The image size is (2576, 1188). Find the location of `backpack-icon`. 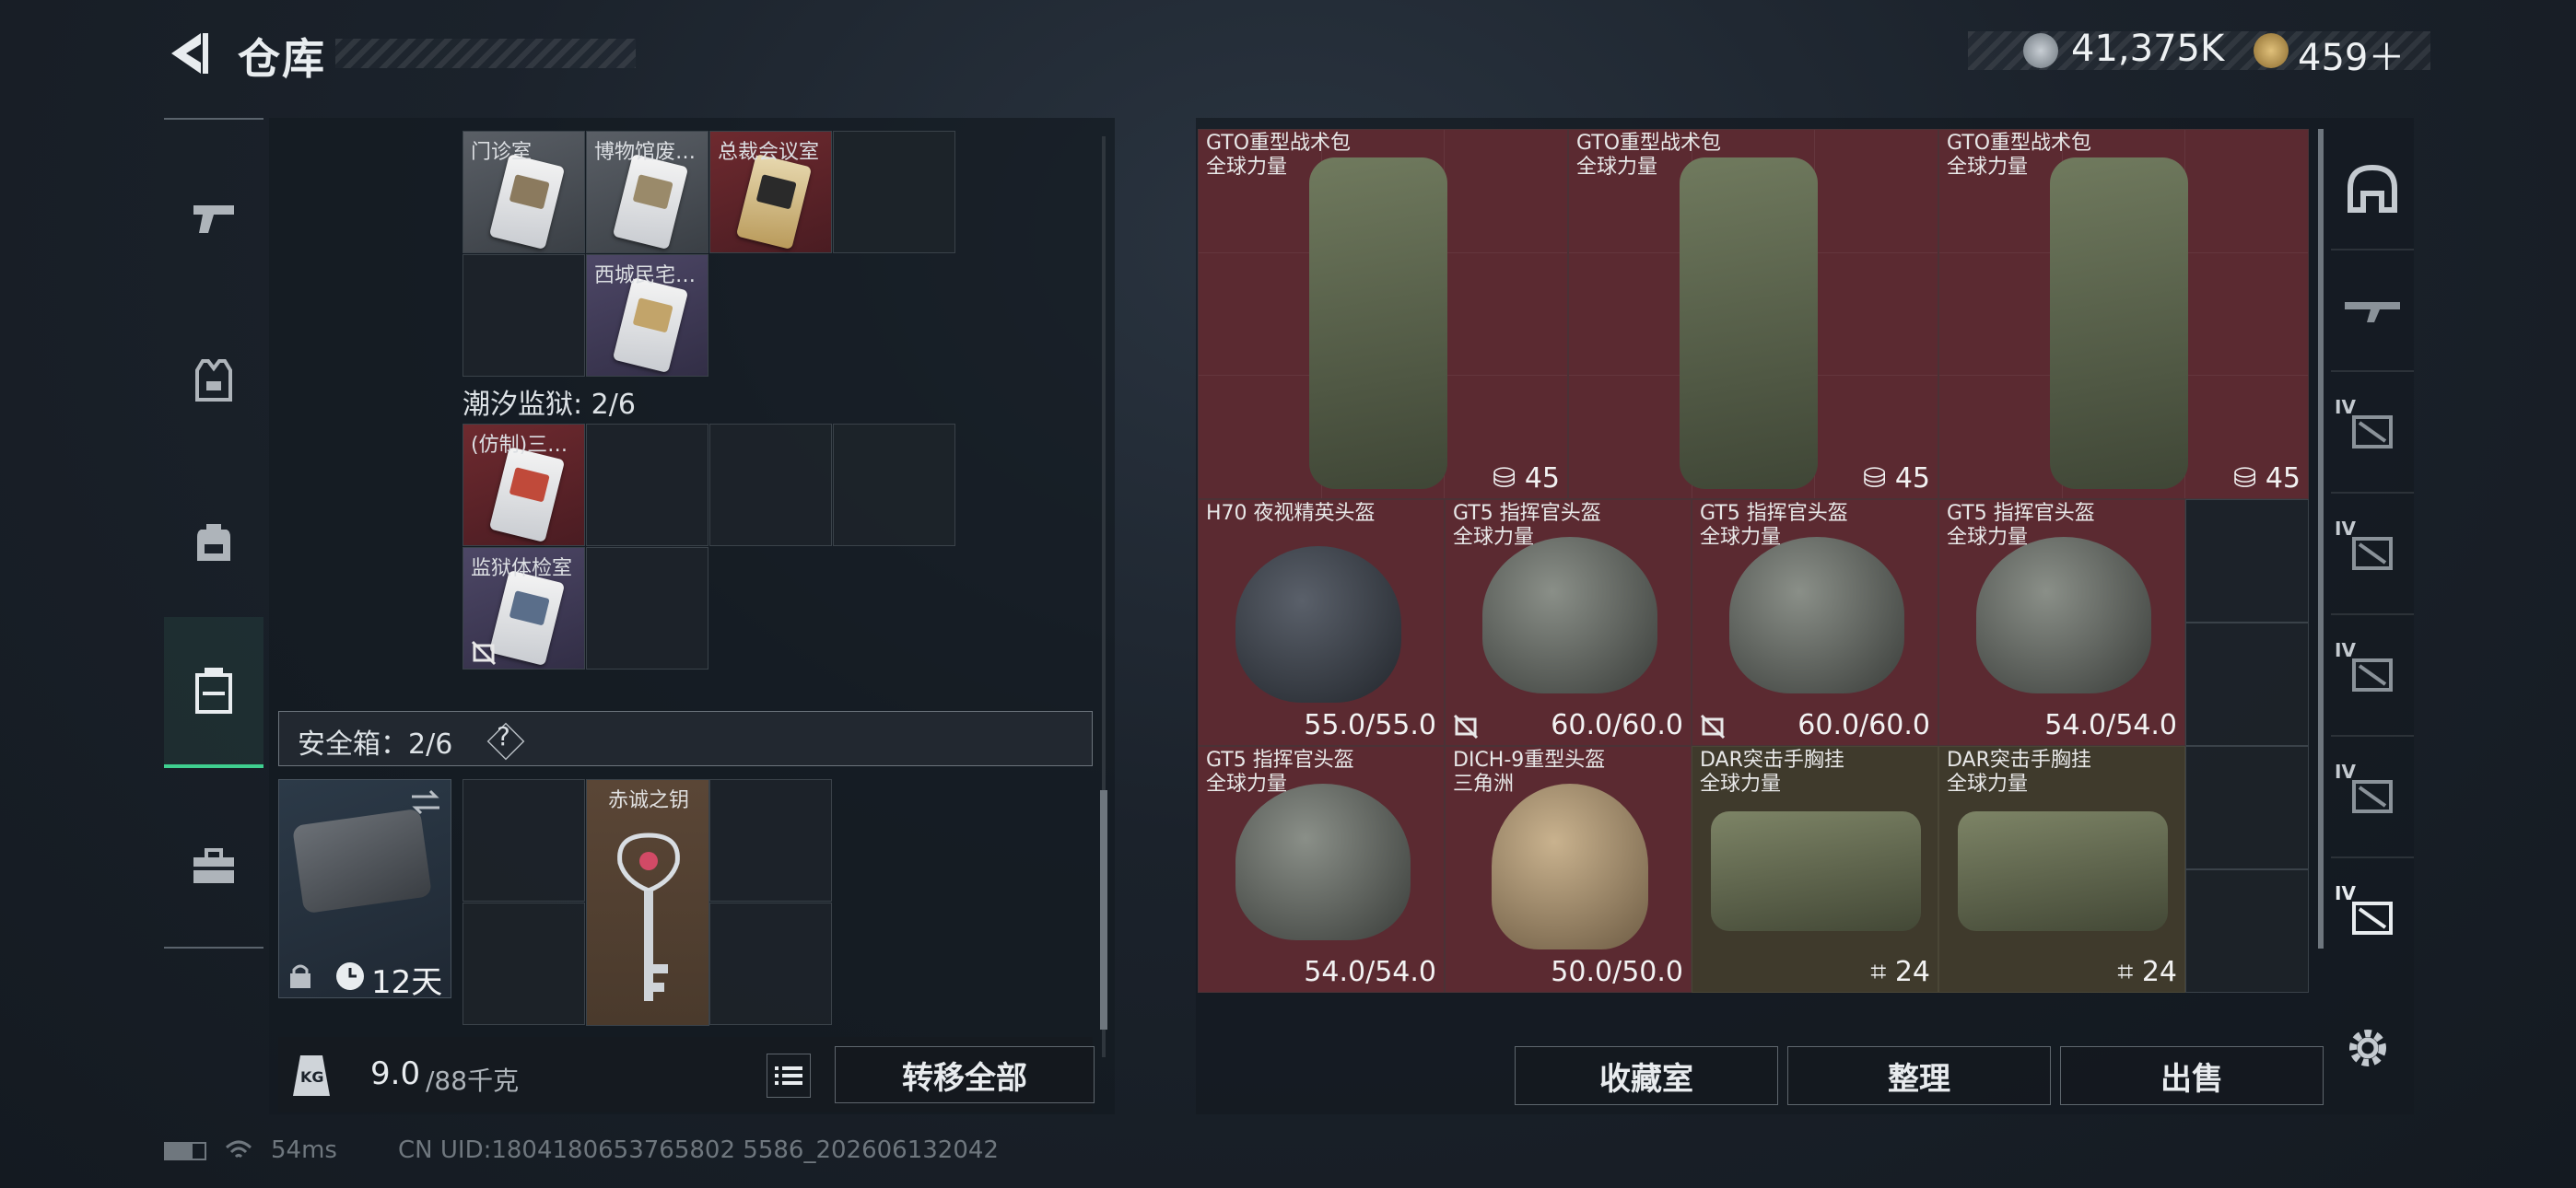

backpack-icon is located at coordinates (213, 542).